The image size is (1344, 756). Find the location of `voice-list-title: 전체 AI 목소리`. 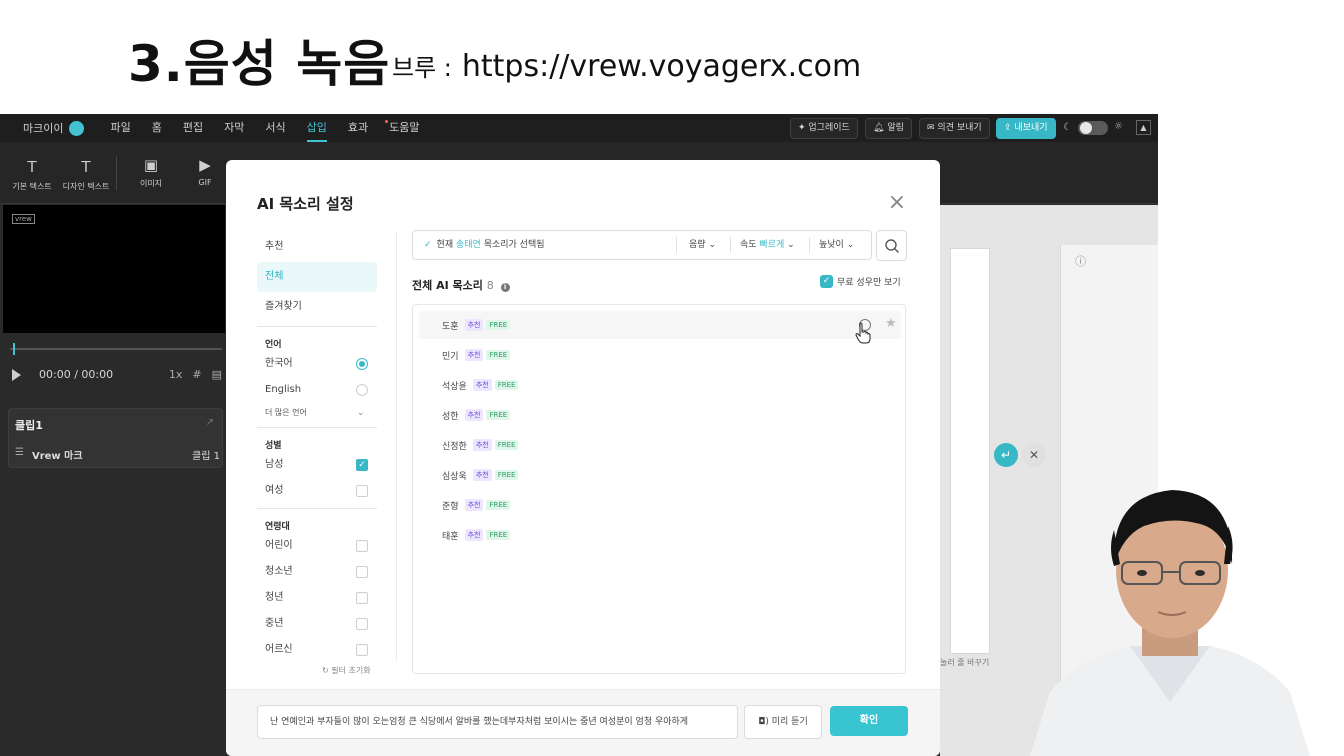

voice-list-title: 전체 AI 목소리 is located at coordinates (447, 285).